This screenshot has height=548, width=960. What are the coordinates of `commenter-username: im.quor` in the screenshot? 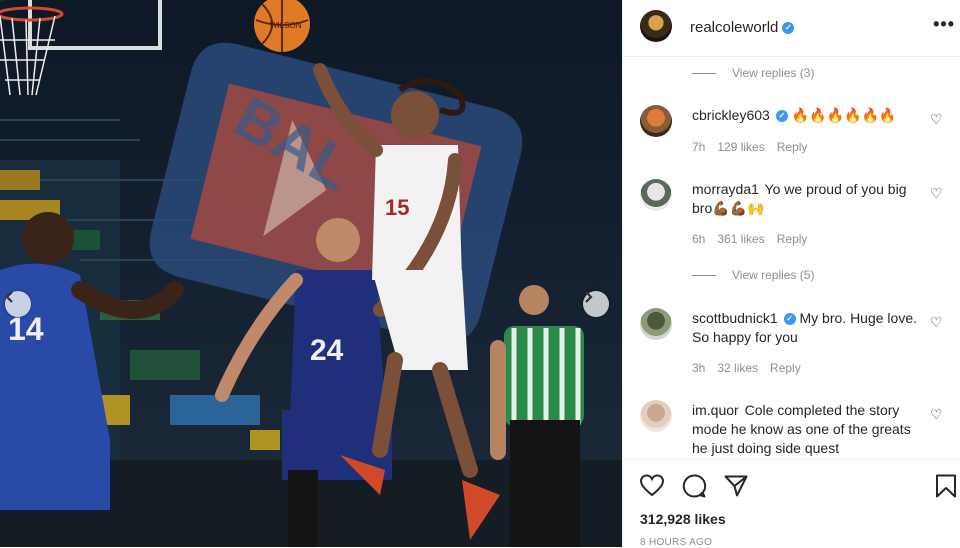 It's located at (715, 410).